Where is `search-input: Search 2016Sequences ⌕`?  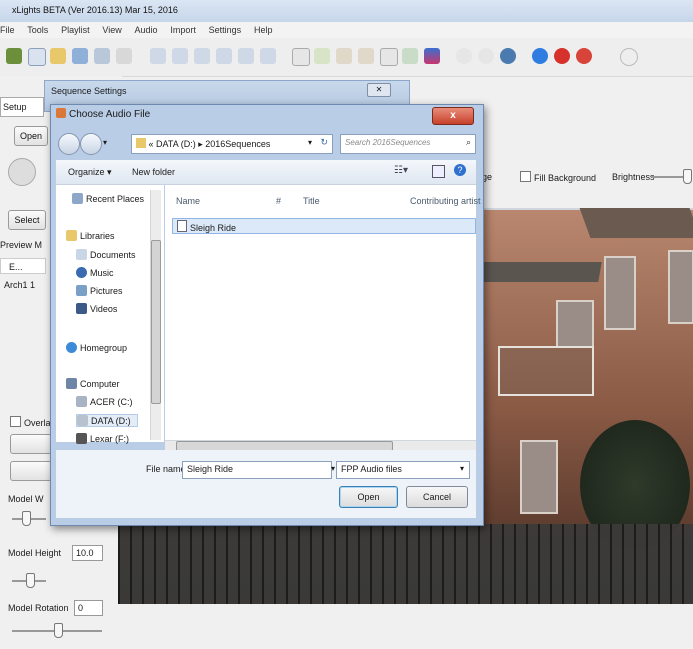 search-input: Search 2016Sequences ⌕ is located at coordinates (408, 144).